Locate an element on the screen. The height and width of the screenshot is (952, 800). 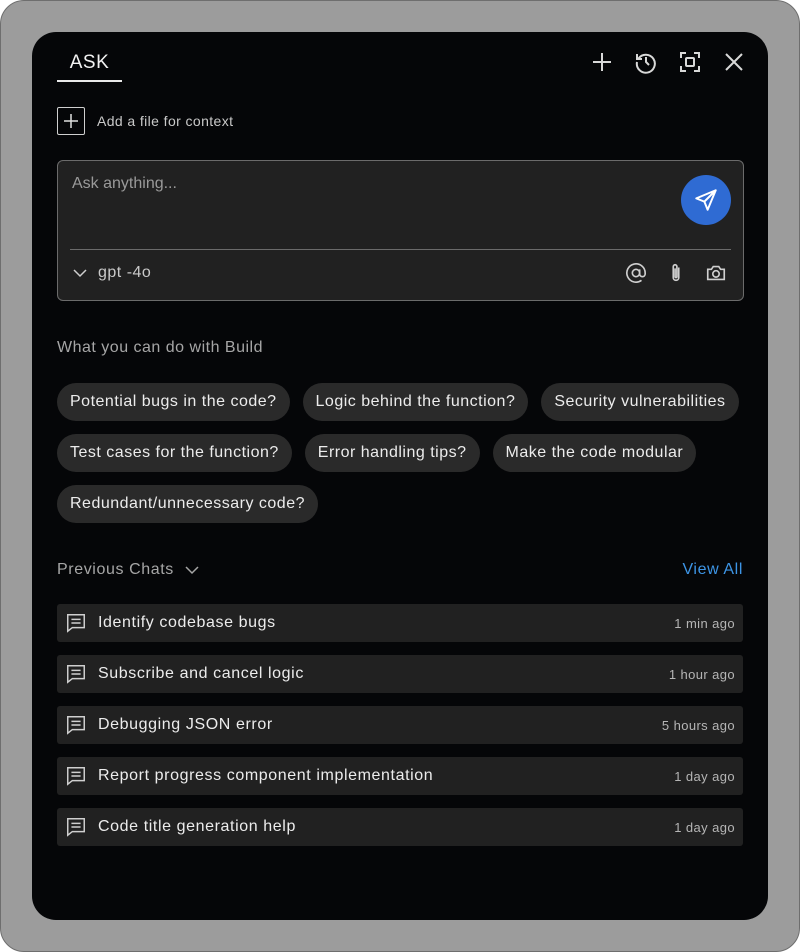
suggestion-chip: Error handling tips? is located at coordinates (392, 453).